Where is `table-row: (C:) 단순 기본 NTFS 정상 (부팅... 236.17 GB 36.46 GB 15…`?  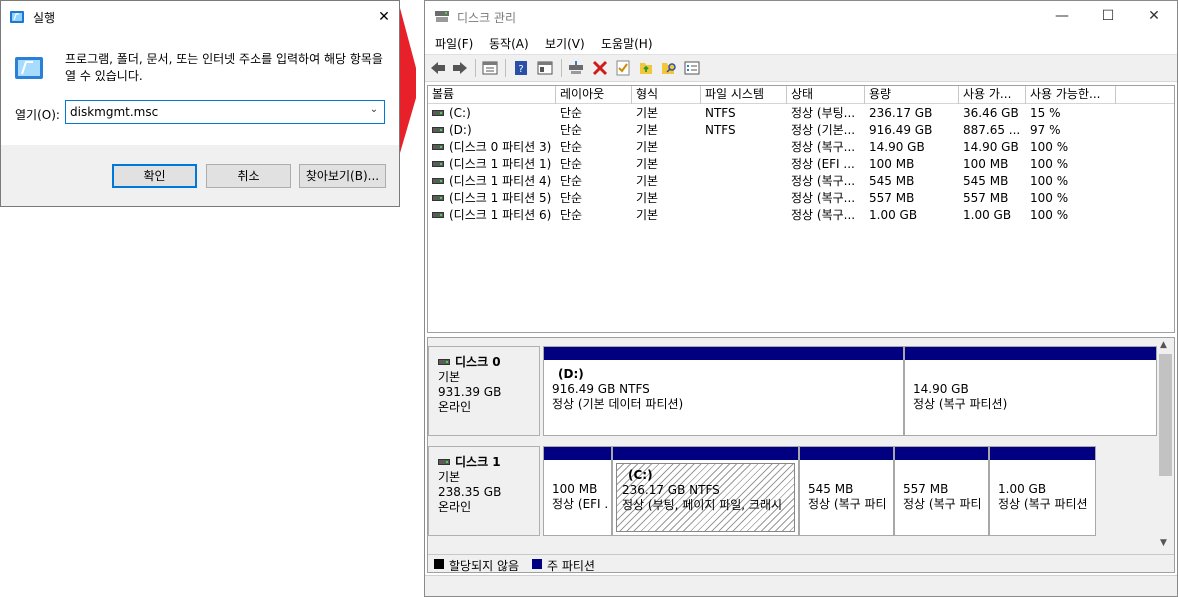 table-row: (C:) 단순 기본 NTFS 정상 (부팅... 236.17 GB 36.46 GB 15… is located at coordinates (801, 113).